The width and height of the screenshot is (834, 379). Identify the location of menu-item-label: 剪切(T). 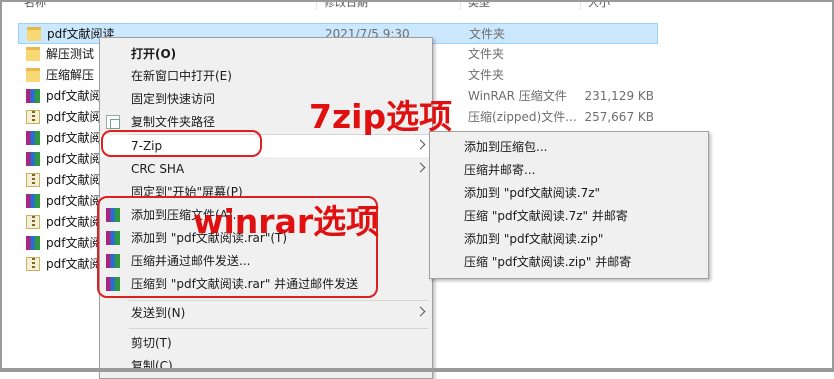
(151, 343).